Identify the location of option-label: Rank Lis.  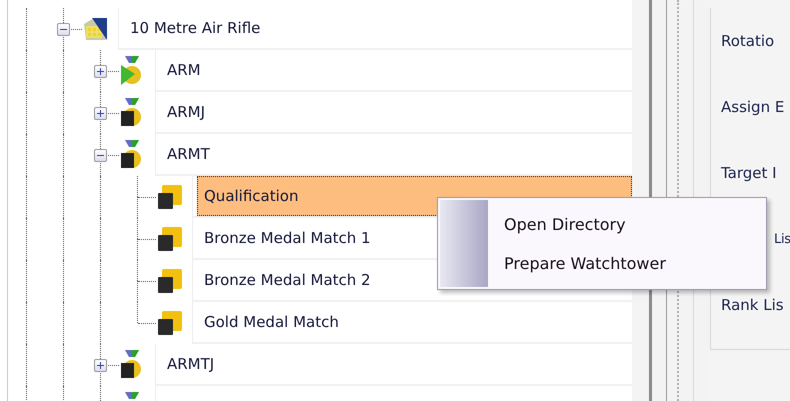
(753, 305).